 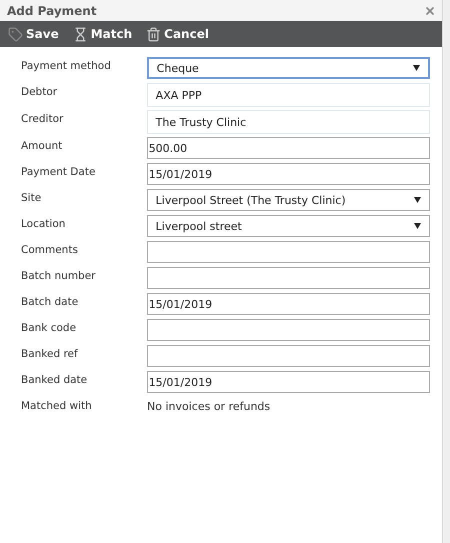 What do you see at coordinates (288, 122) in the screenshot?
I see `input-field: The Trusty Clinic` at bounding box center [288, 122].